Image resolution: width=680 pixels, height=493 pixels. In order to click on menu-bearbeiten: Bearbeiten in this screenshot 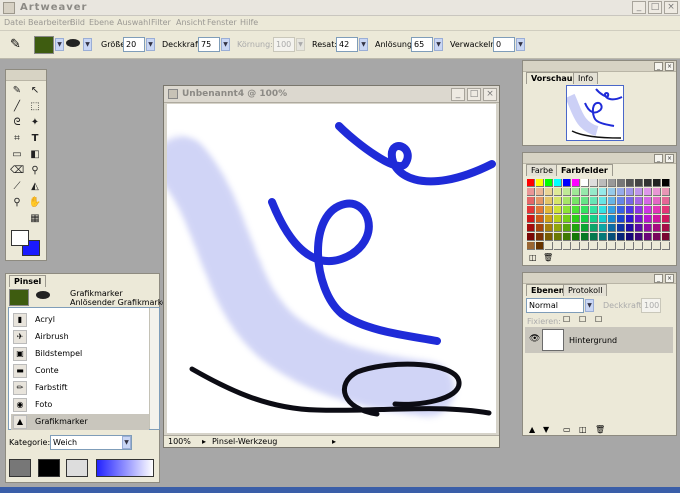, I will do `click(50, 22)`.